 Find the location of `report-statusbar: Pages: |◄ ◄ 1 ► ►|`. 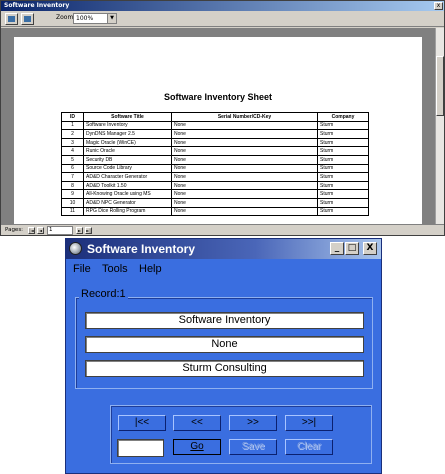

report-statusbar: Pages: |◄ ◄ 1 ► ►| is located at coordinates (222, 229).